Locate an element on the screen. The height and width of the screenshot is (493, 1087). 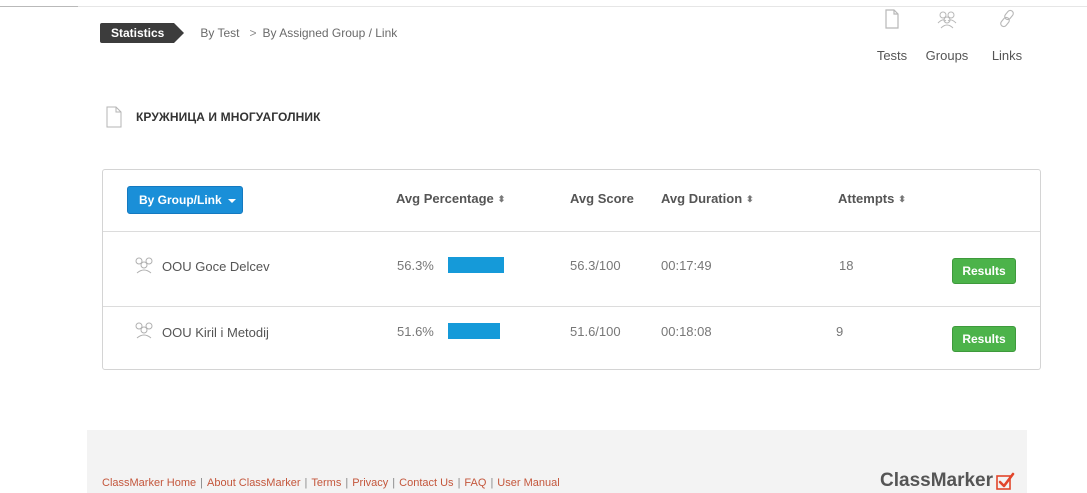
group-by-label: By Group/Link is located at coordinates (180, 200).